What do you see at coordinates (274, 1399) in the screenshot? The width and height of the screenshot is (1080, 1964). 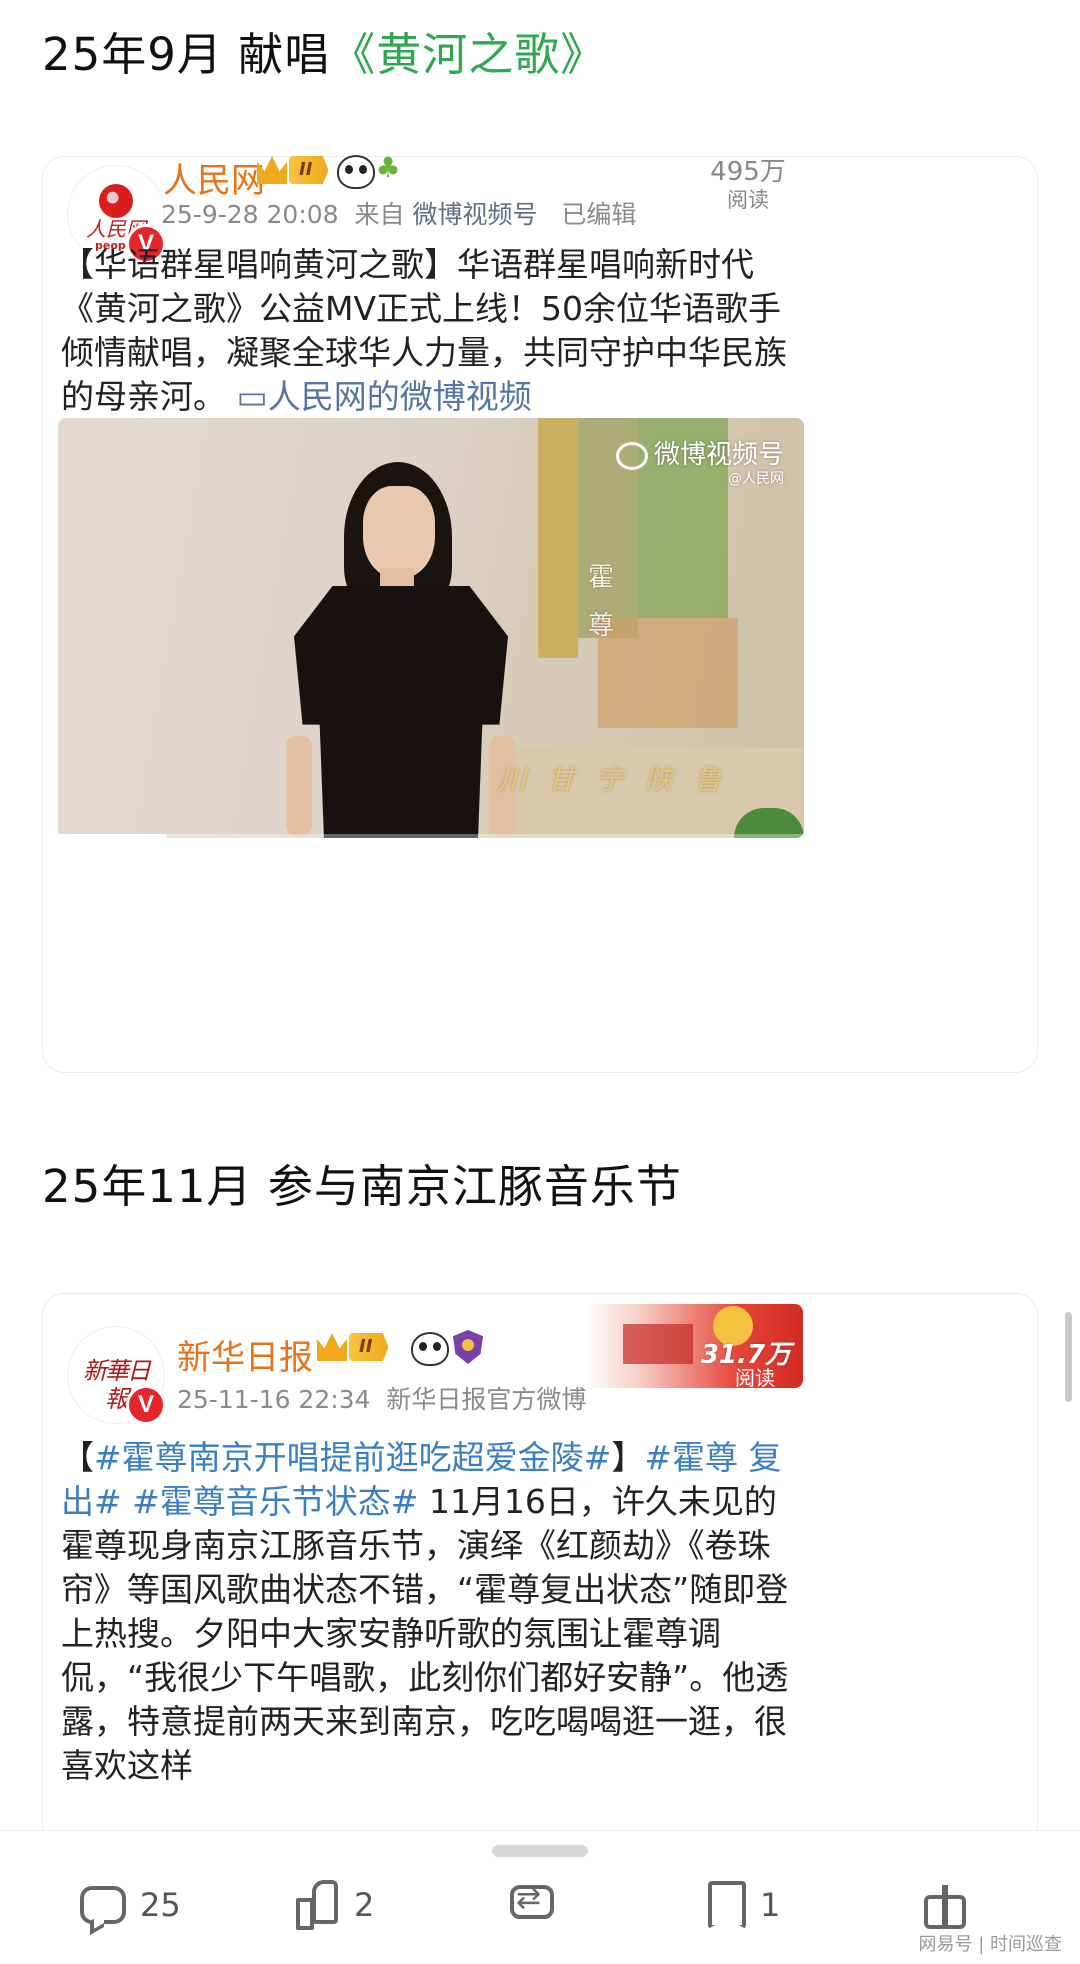 I see `post-timestamp: 25-11-16 22:34` at bounding box center [274, 1399].